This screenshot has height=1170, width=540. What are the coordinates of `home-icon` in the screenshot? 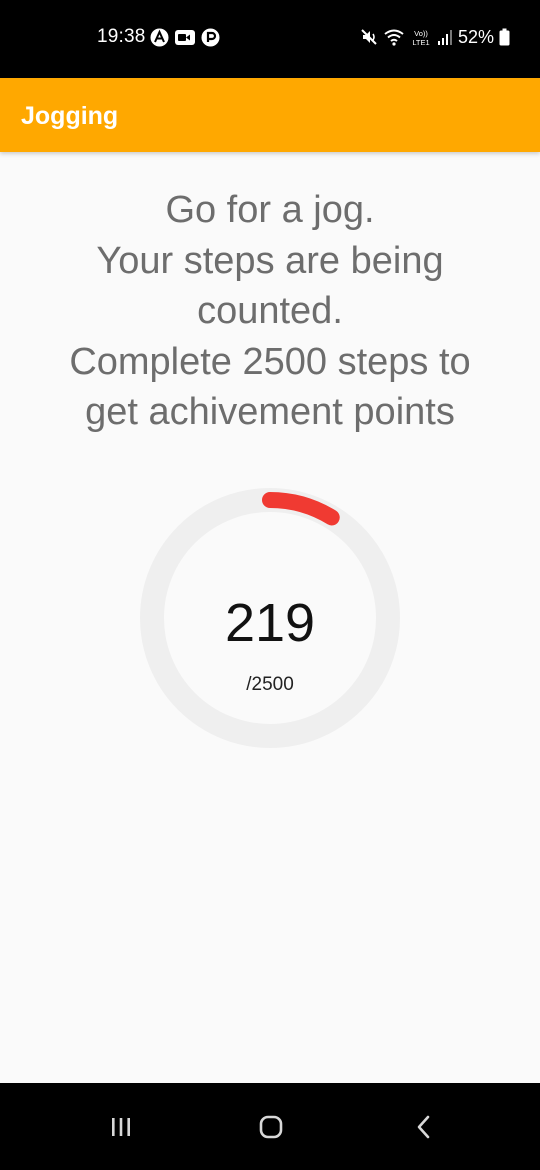 It's located at (271, 1127).